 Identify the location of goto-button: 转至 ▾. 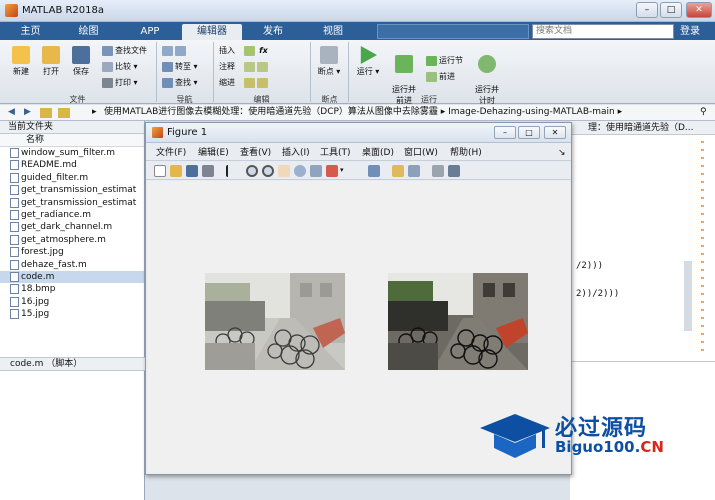
(180, 66).